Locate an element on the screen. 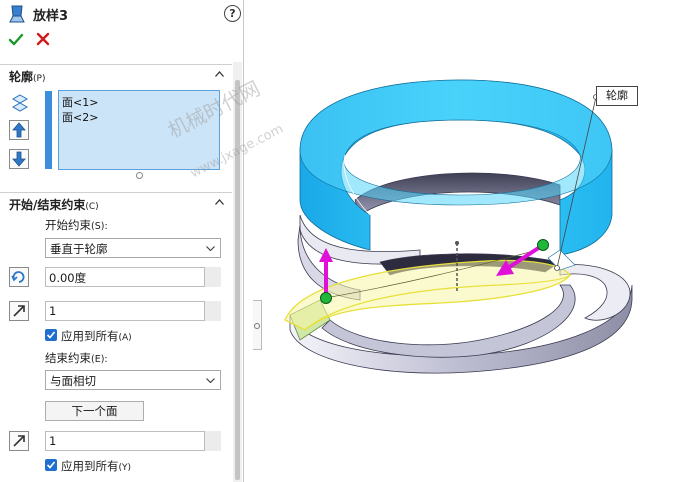 The image size is (700, 482). handle-grip-icon is located at coordinates (257, 326).